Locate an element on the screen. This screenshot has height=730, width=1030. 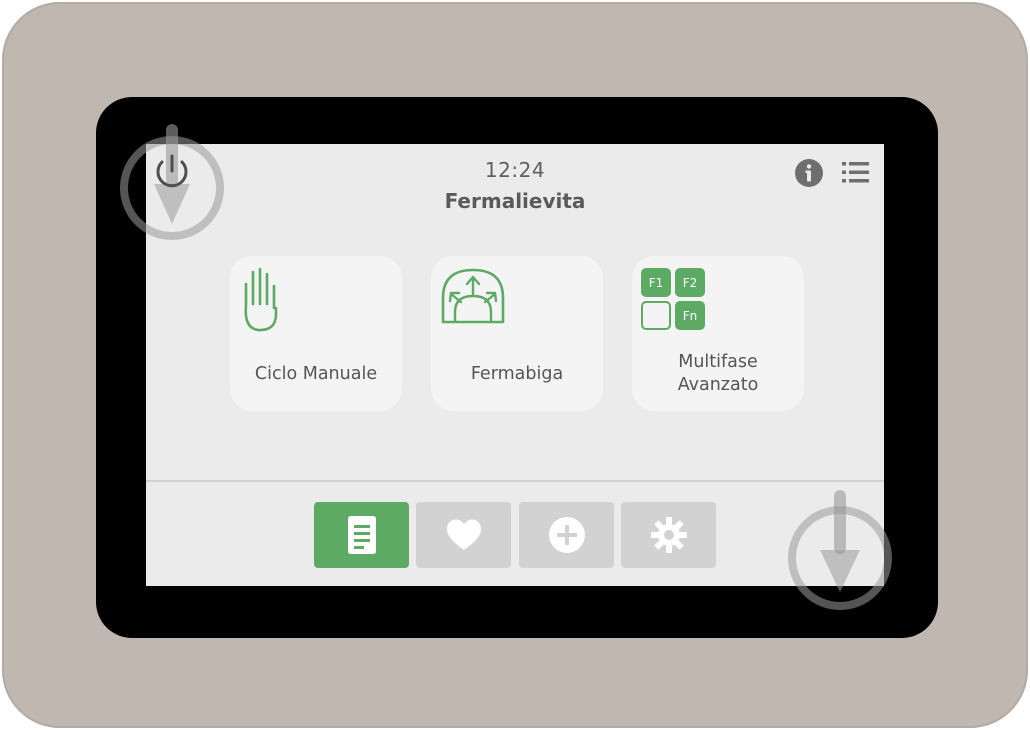
phase-label-f2: F2 is located at coordinates (690, 282).